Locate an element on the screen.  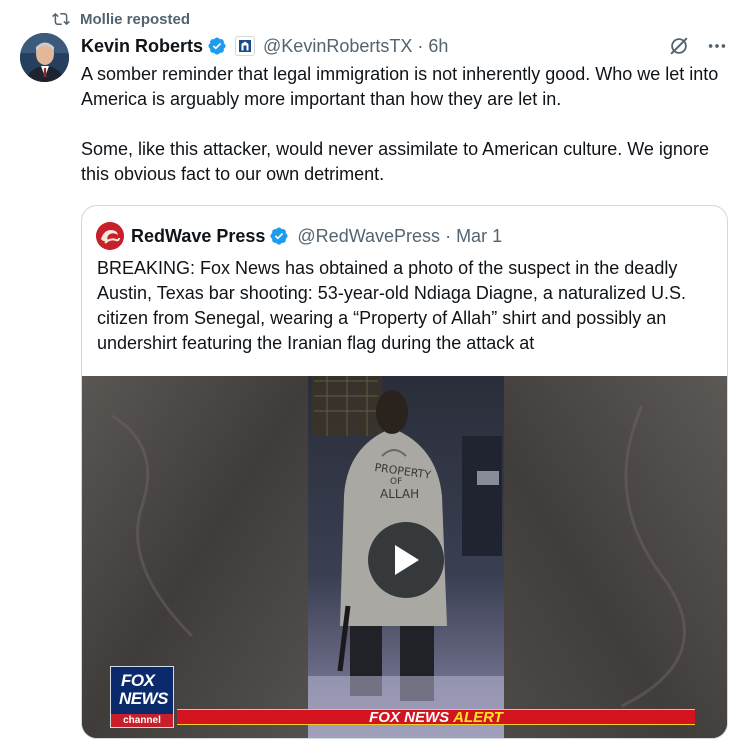
logo-line: NEWS is located at coordinates (144, 698).